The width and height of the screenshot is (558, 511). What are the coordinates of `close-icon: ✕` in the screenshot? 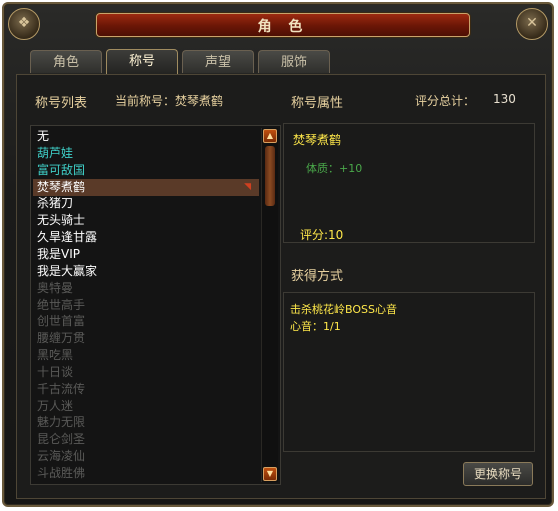 It's located at (532, 23).